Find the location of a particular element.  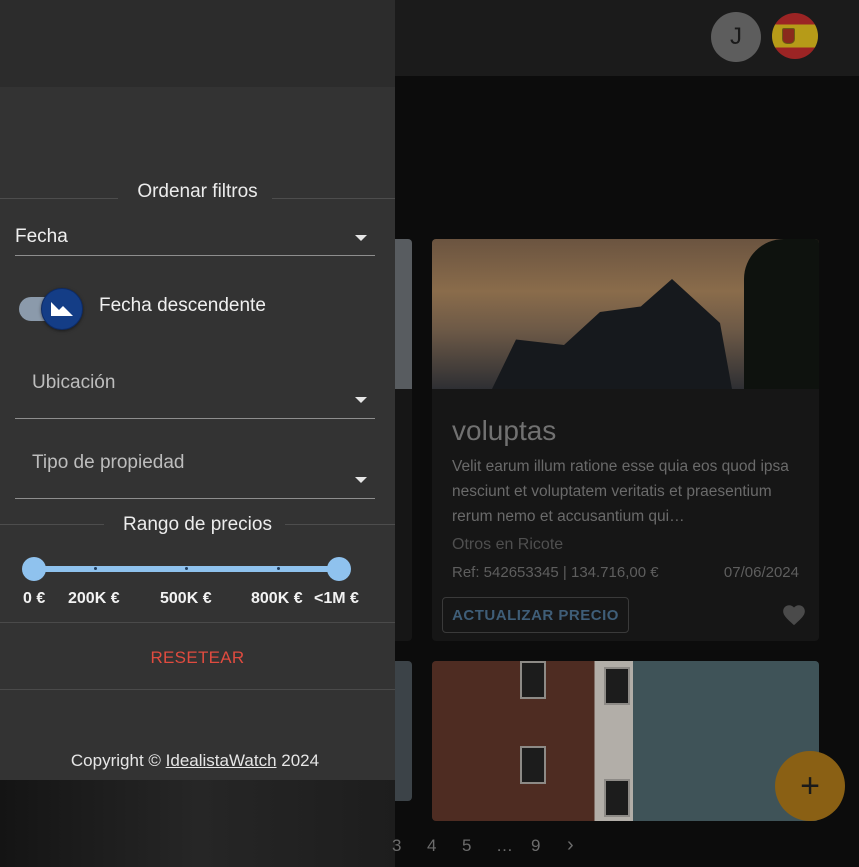

toggle-thumb is located at coordinates (62, 309).